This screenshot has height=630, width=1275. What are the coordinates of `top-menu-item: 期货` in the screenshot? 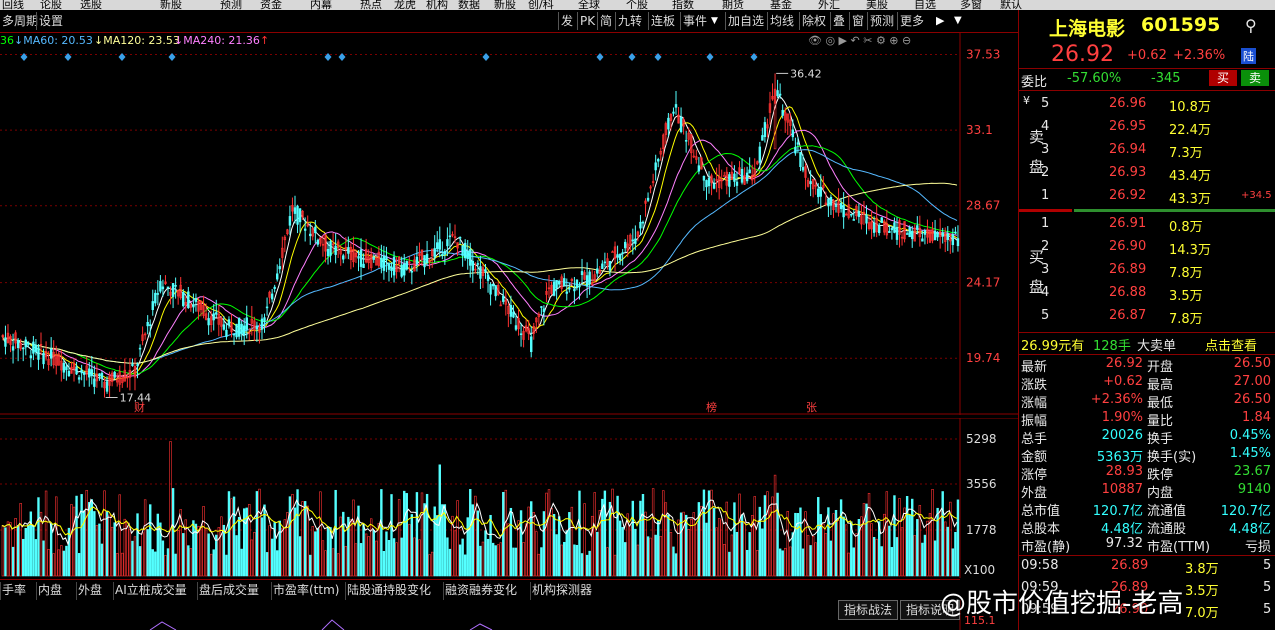 It's located at (733, 5).